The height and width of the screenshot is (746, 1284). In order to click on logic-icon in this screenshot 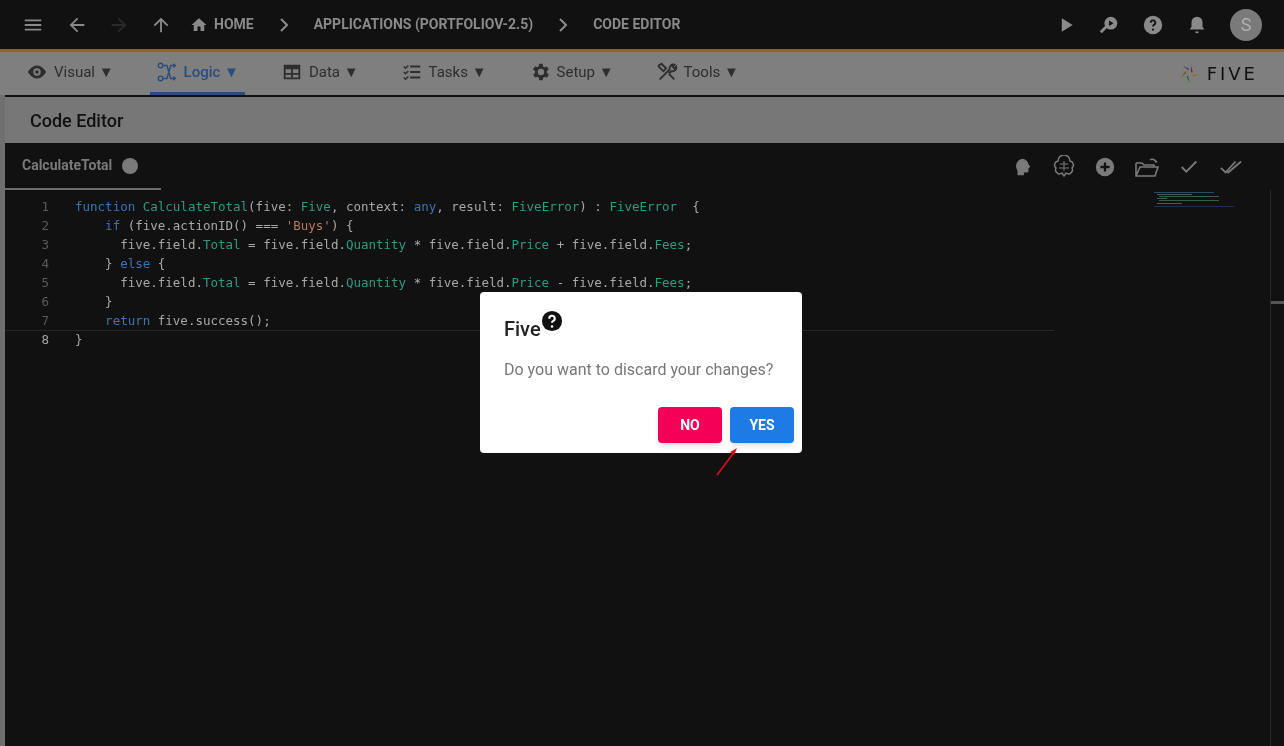, I will do `click(166, 72)`.